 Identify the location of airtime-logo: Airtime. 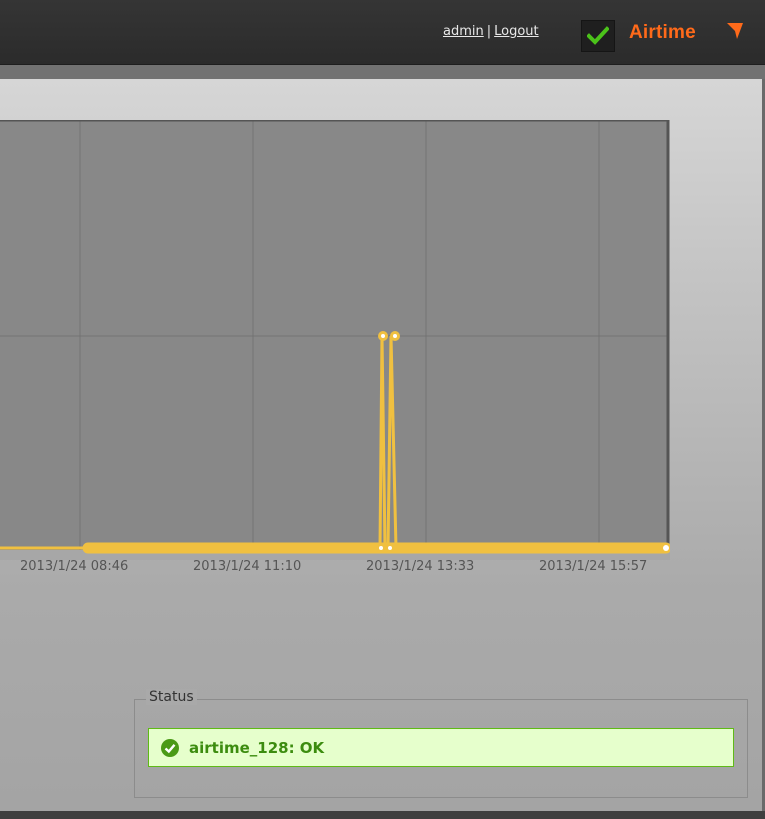
(662, 32).